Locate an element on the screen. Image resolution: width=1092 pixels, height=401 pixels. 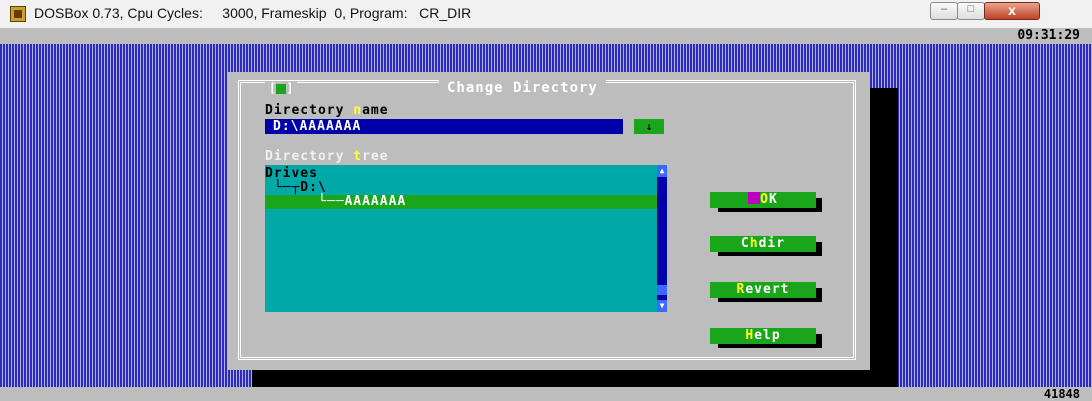
minimize-button: – is located at coordinates (944, 11).